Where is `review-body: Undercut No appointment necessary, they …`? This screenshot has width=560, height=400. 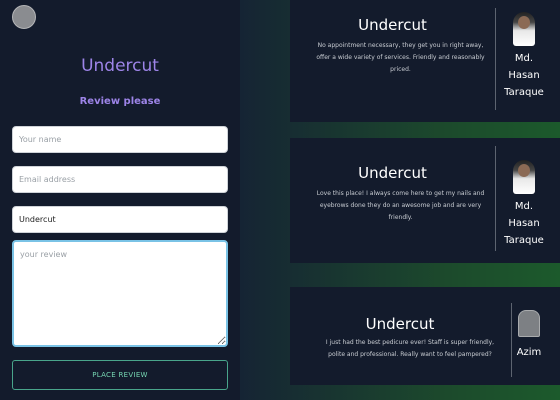 review-body: Undercut No appointment necessary, they … is located at coordinates (392, 61).